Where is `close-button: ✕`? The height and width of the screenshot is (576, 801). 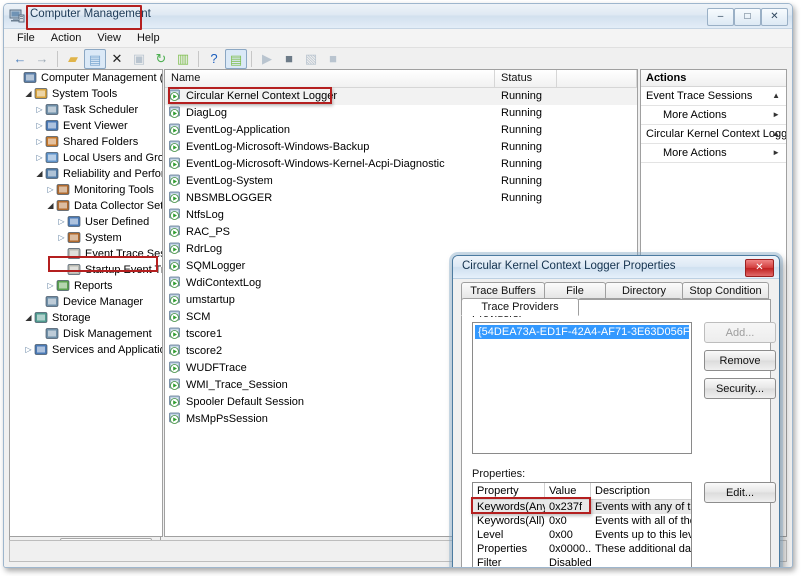 close-button: ✕ is located at coordinates (774, 17).